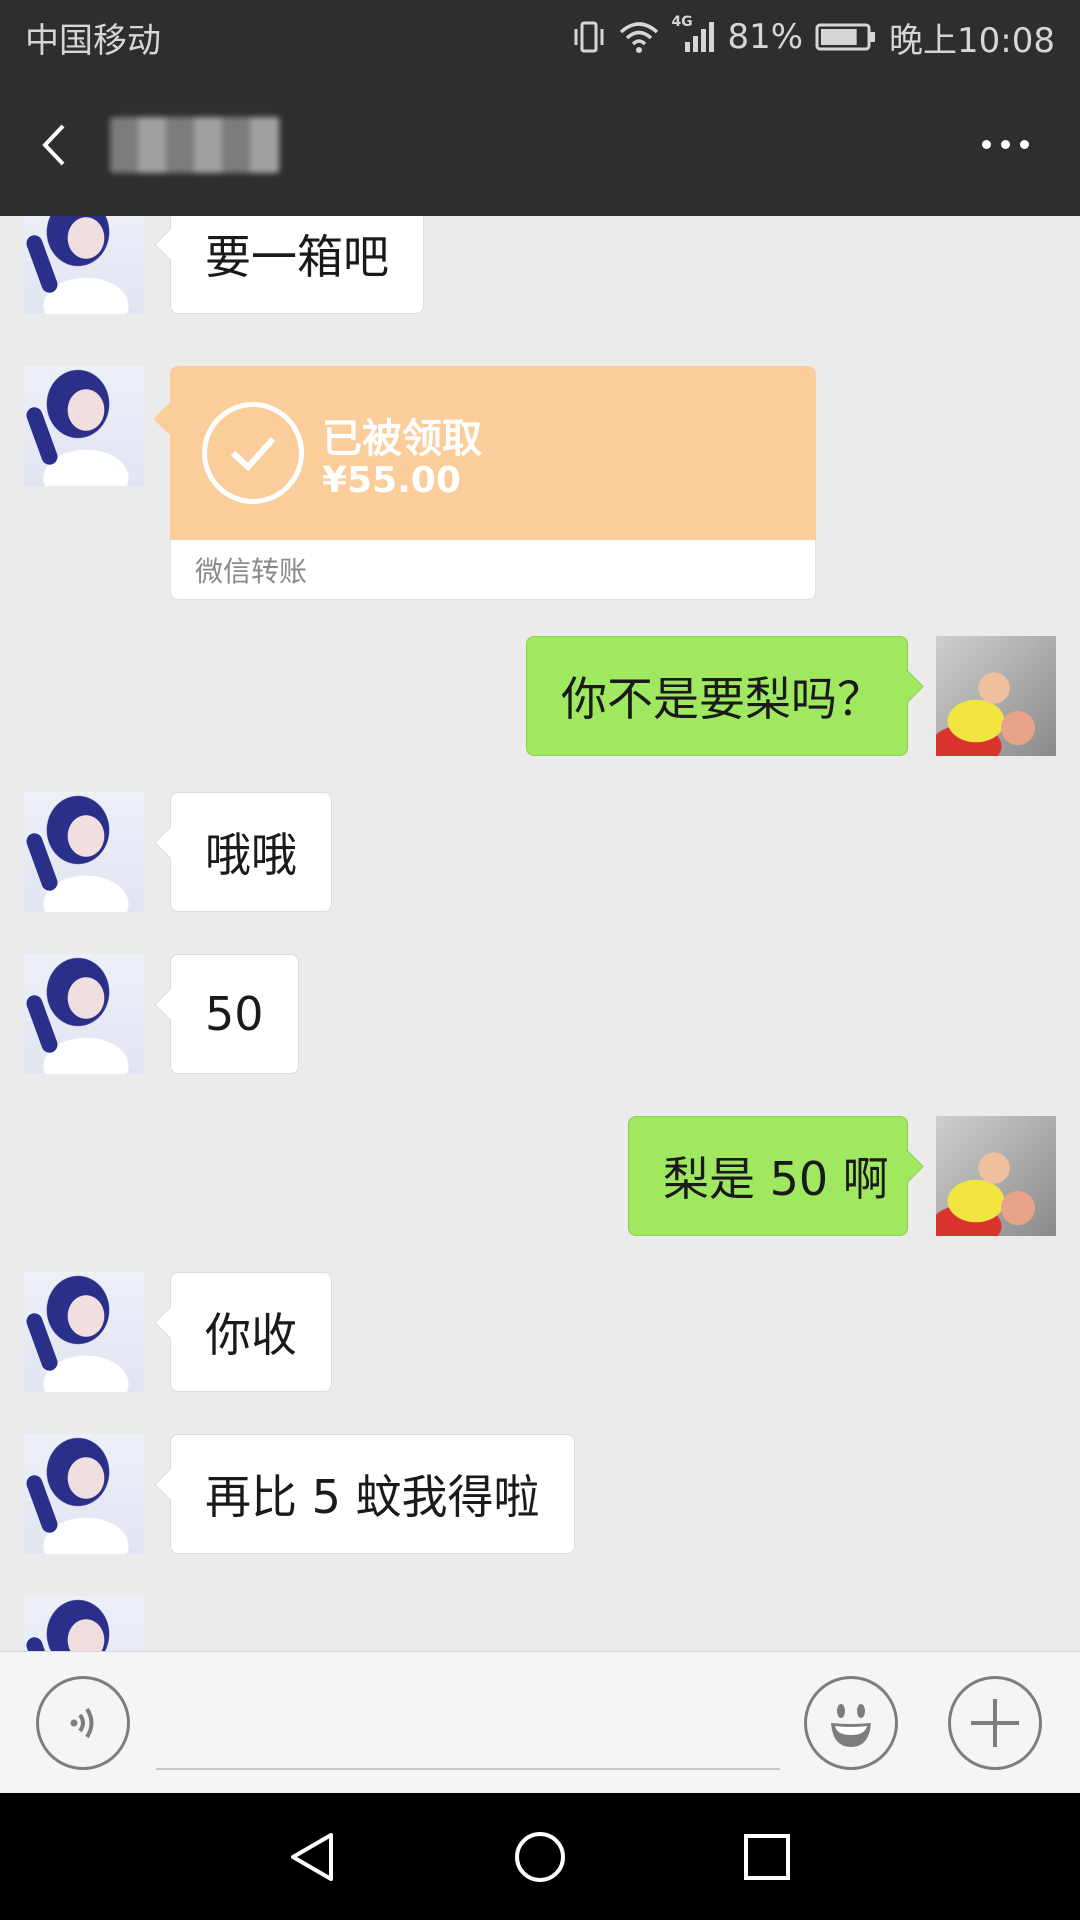 The height and width of the screenshot is (1920, 1080). What do you see at coordinates (813, 37) in the screenshot?
I see `status-right: 4G 81% 晚上10:08` at bounding box center [813, 37].